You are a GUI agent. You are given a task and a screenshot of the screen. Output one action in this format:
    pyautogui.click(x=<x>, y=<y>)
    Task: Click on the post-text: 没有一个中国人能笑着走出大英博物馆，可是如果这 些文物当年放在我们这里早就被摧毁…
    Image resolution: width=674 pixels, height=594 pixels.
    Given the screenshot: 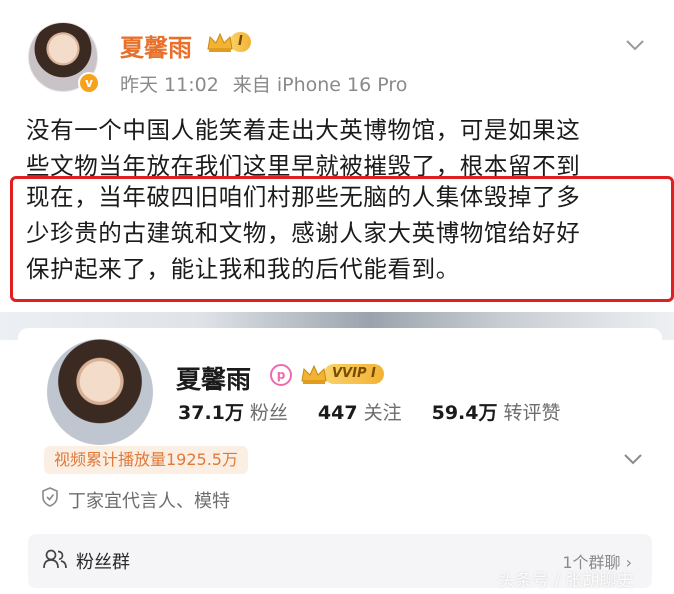 What is the action you would take?
    pyautogui.click(x=340, y=148)
    